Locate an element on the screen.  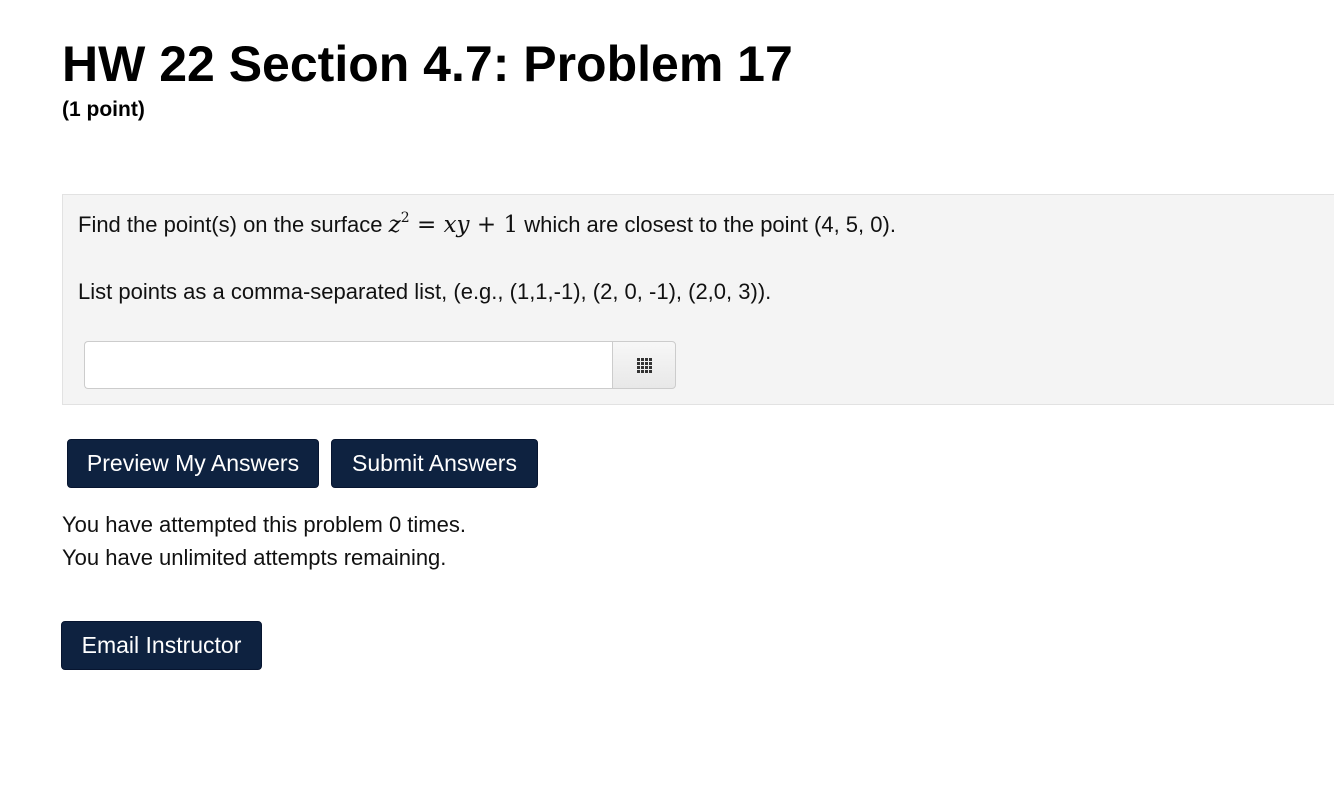
preview-answers-button: Preview My Answers is located at coordinates (193, 463).